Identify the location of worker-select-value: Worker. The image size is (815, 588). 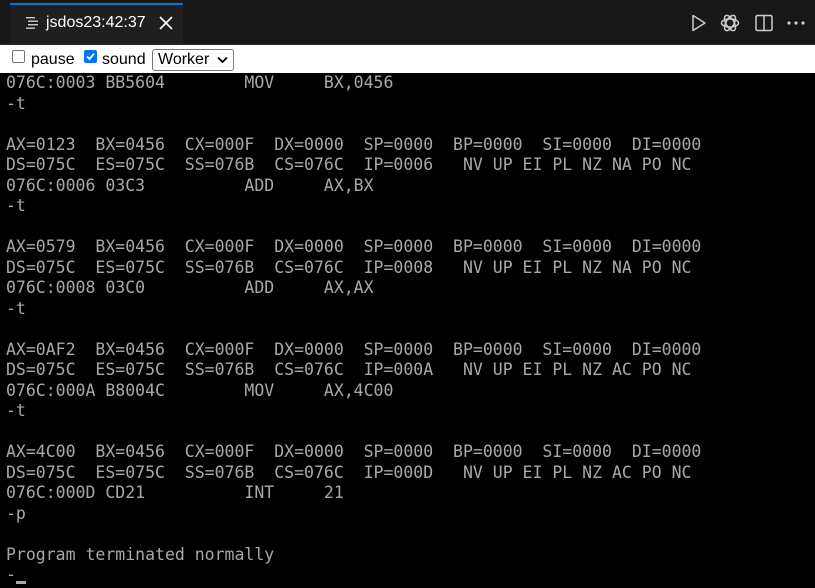
(184, 59).